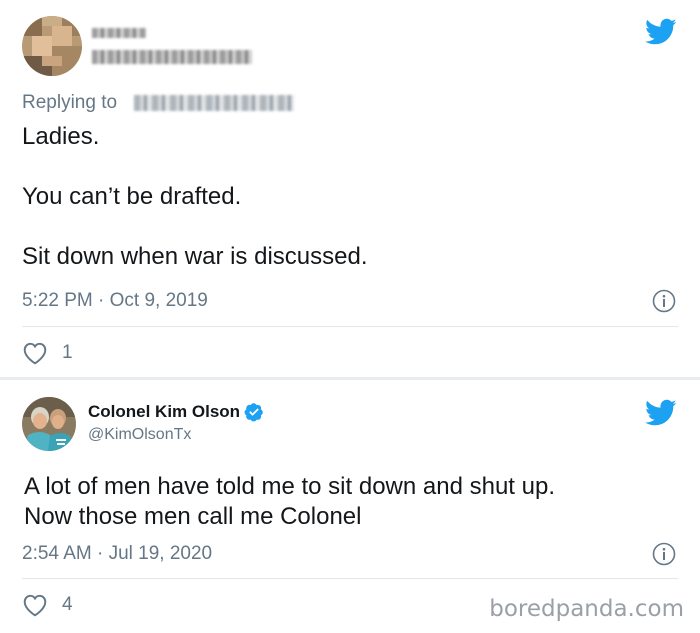  Describe the element at coordinates (67, 604) in the screenshot. I see `like-count: 4` at that location.